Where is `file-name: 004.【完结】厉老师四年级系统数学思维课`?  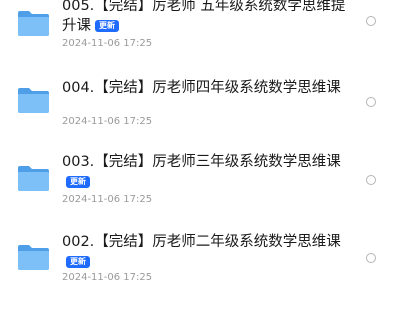 file-name: 004.【完结】厉老师四年级系统数学思维课 is located at coordinates (201, 88).